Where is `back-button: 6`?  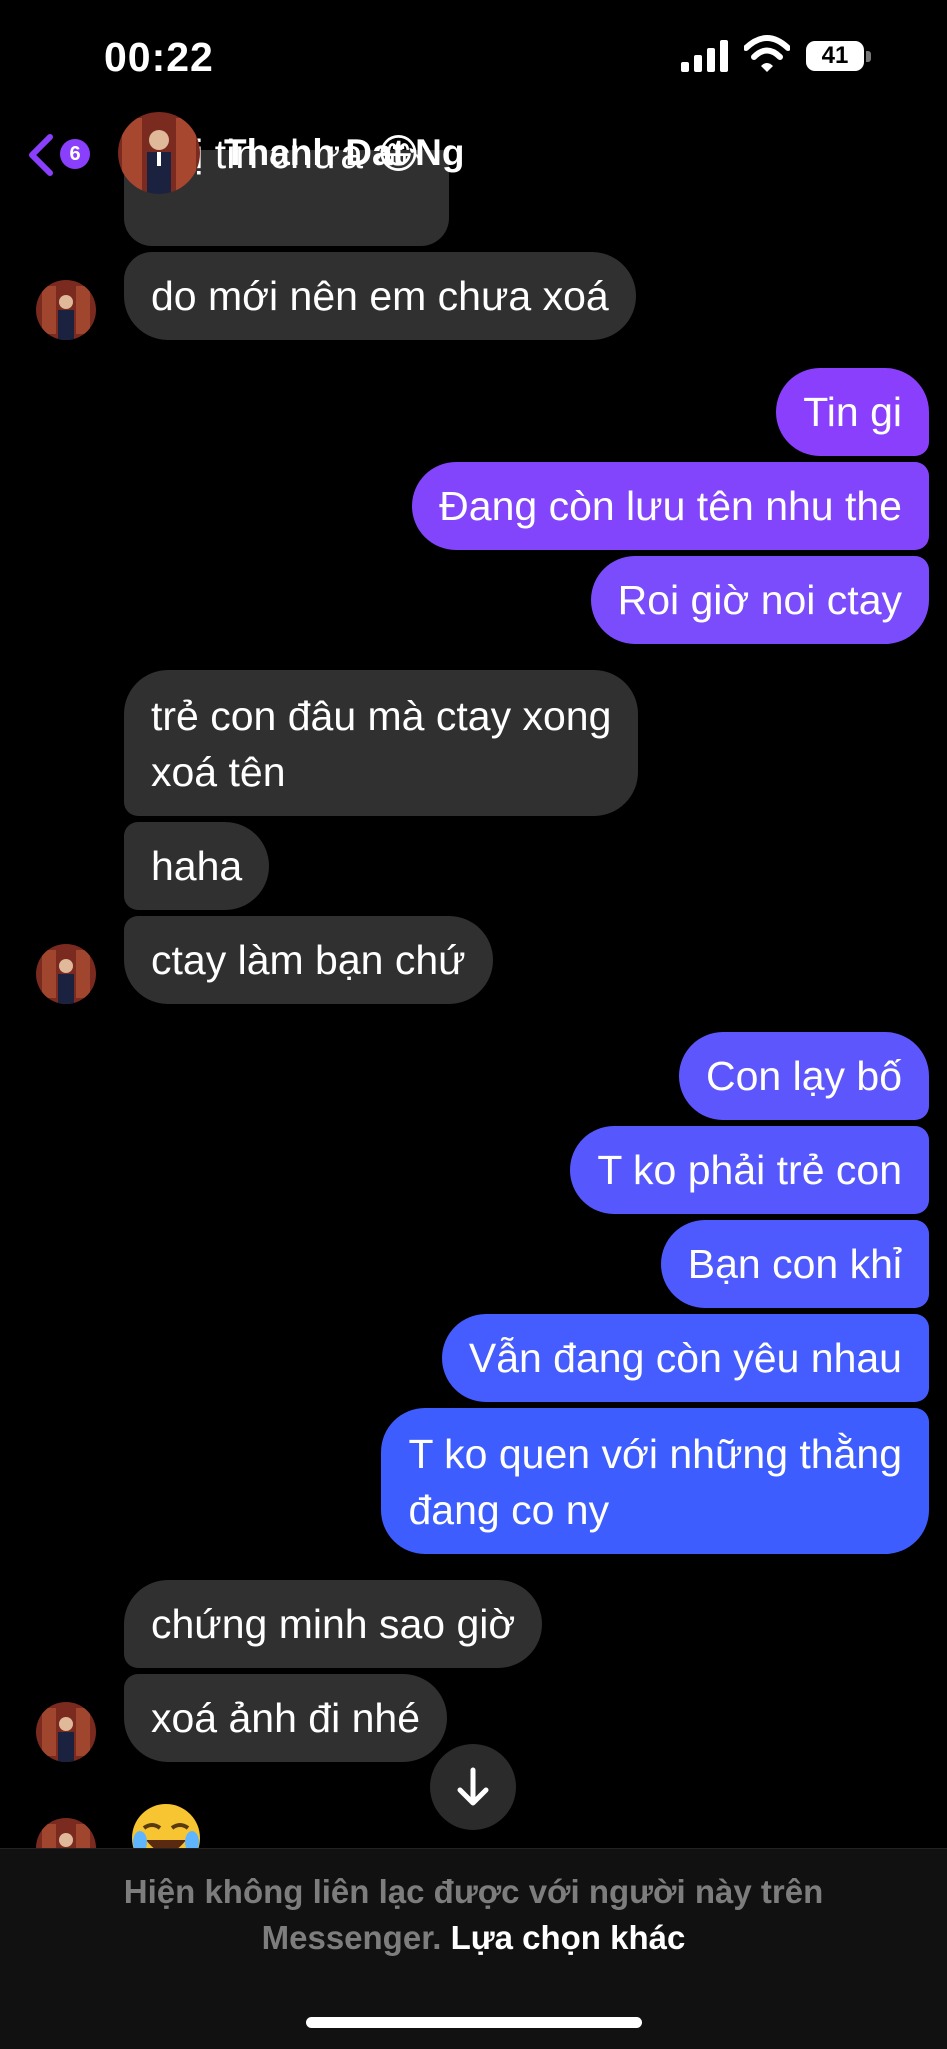 back-button: 6 is located at coordinates (61, 154).